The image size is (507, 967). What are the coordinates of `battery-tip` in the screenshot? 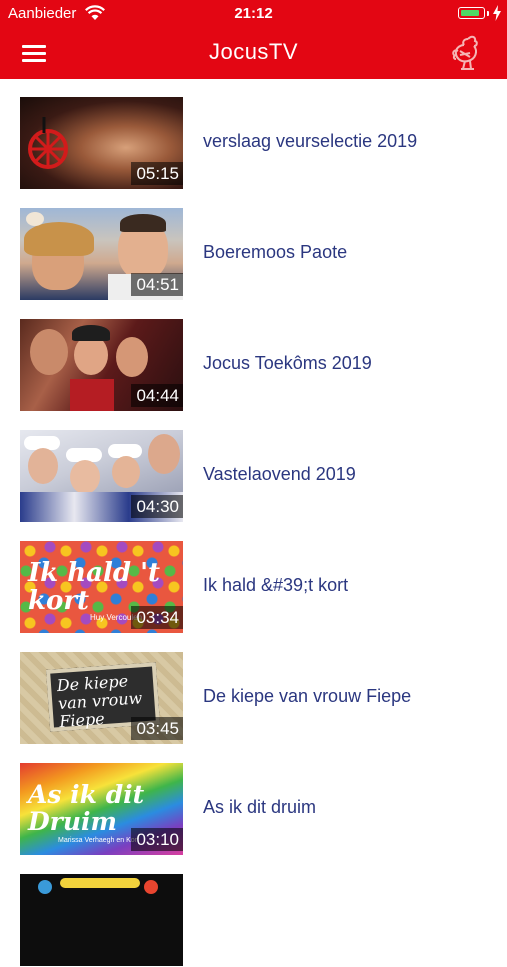 It's located at (488, 13).